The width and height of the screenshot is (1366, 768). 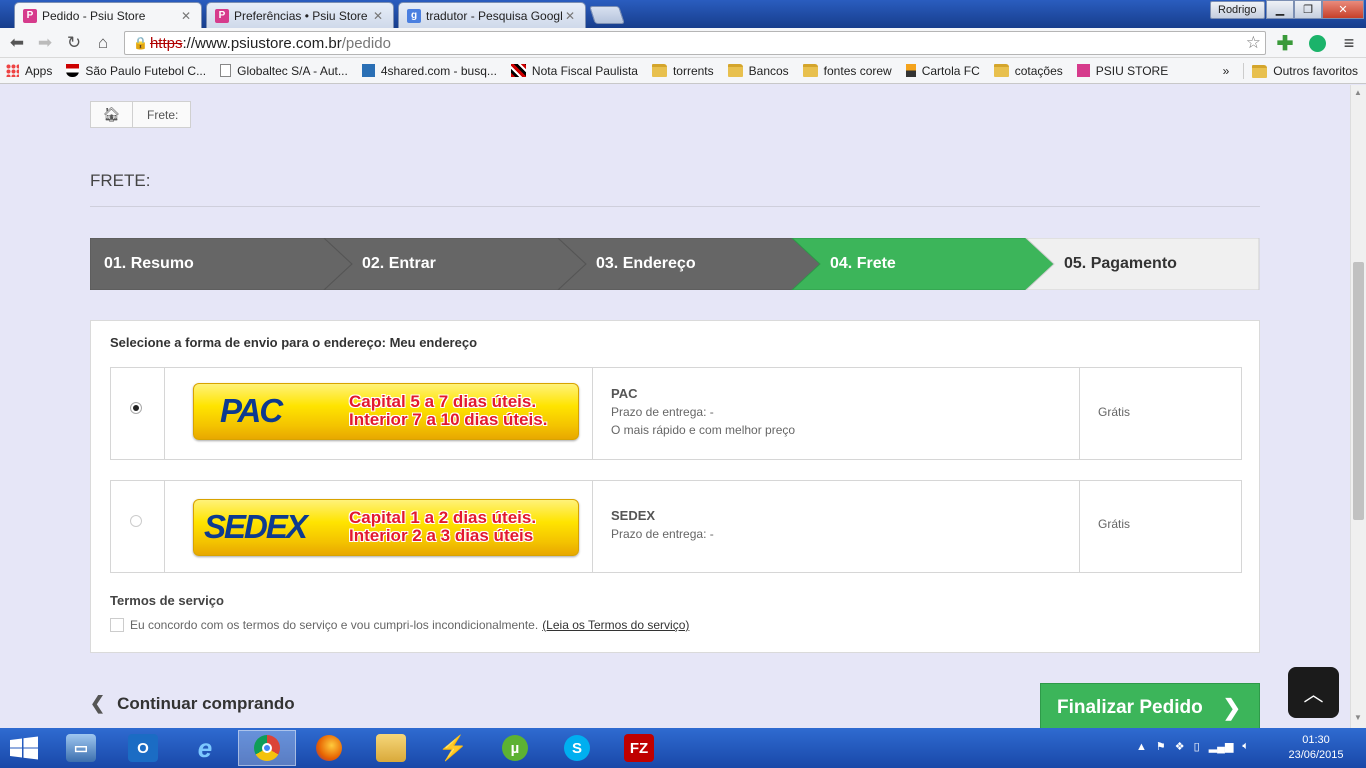 I want to click on taskbar-app-ie: e, so click(x=205, y=748).